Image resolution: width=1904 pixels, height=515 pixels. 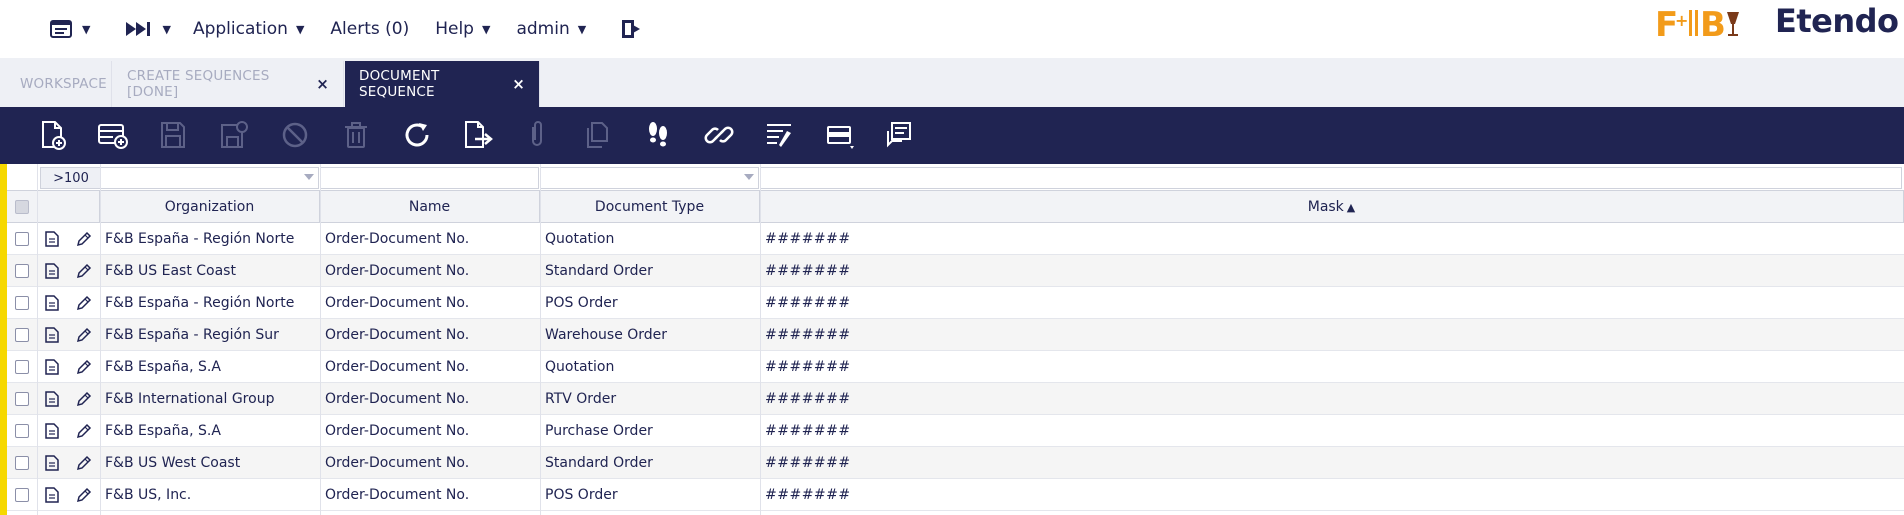 What do you see at coordinates (209, 178) in the screenshot?
I see `organization-filter` at bounding box center [209, 178].